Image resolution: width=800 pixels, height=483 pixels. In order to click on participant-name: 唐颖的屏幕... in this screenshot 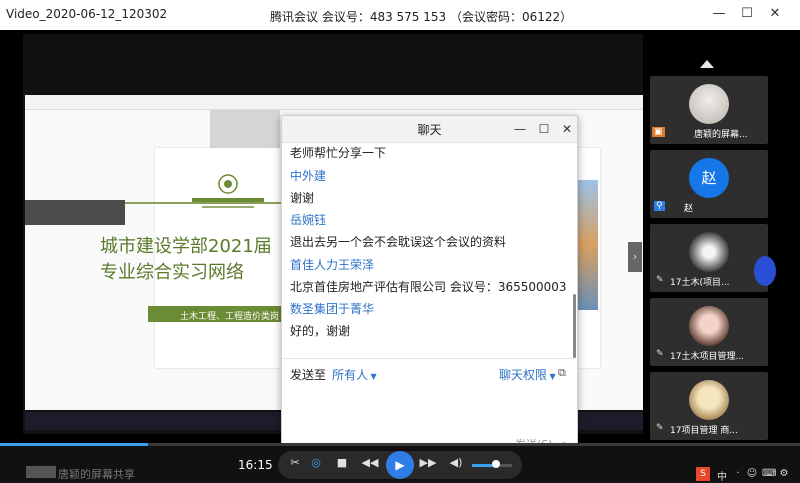, I will do `click(721, 135)`.